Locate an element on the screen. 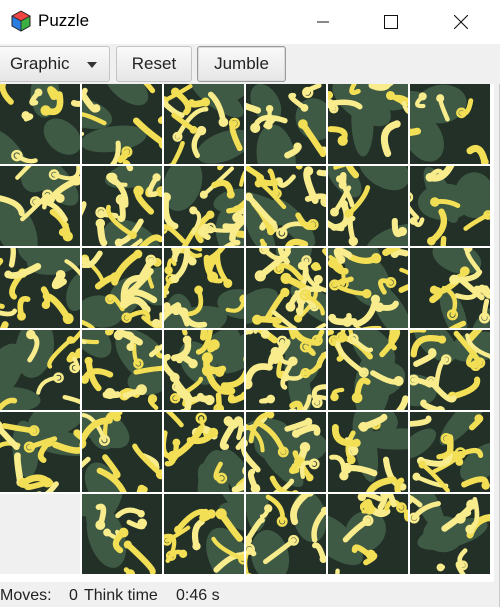 This screenshot has height=607, width=500. window-title: Puzzle is located at coordinates (64, 20).